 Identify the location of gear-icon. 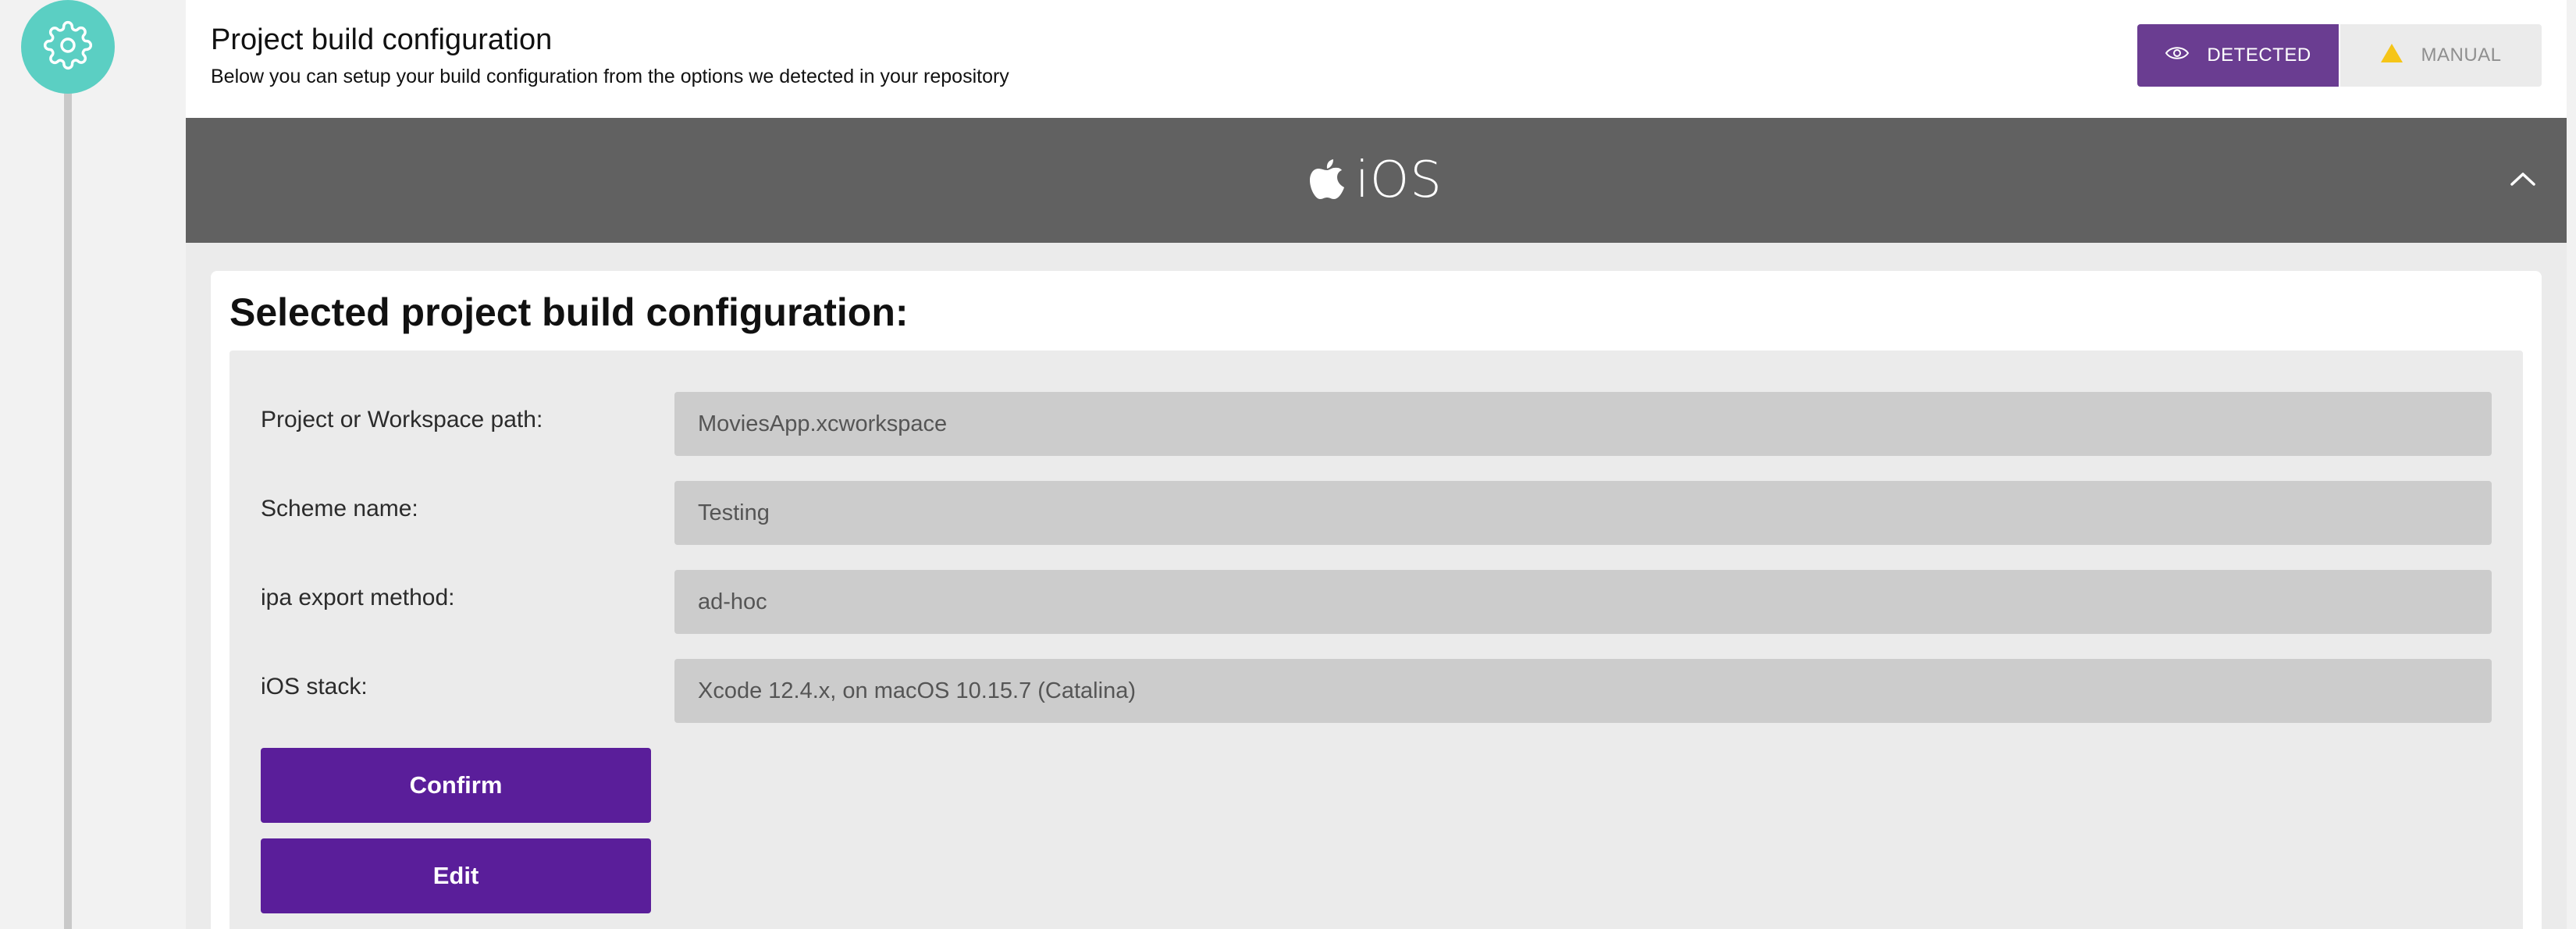
(68, 47).